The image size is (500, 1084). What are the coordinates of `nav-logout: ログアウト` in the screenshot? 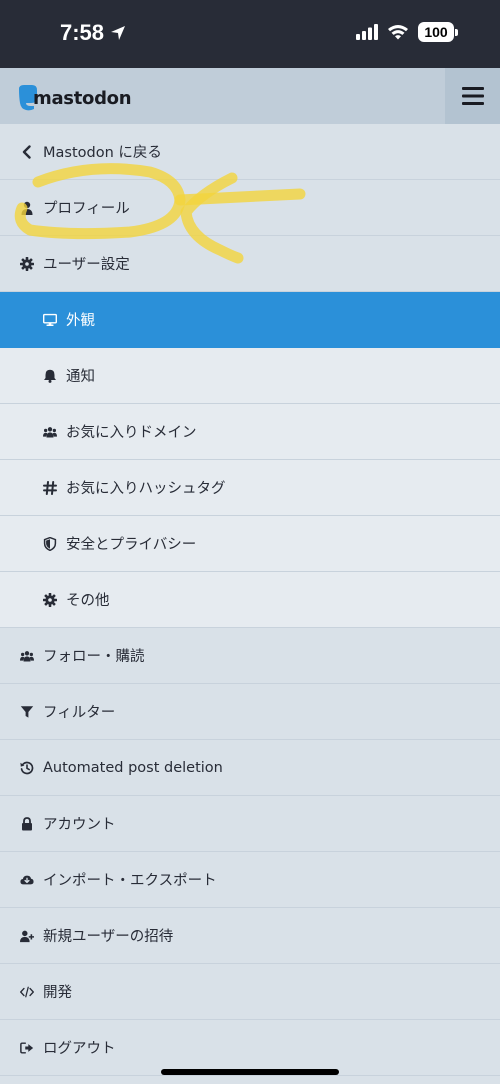 It's located at (250, 1048).